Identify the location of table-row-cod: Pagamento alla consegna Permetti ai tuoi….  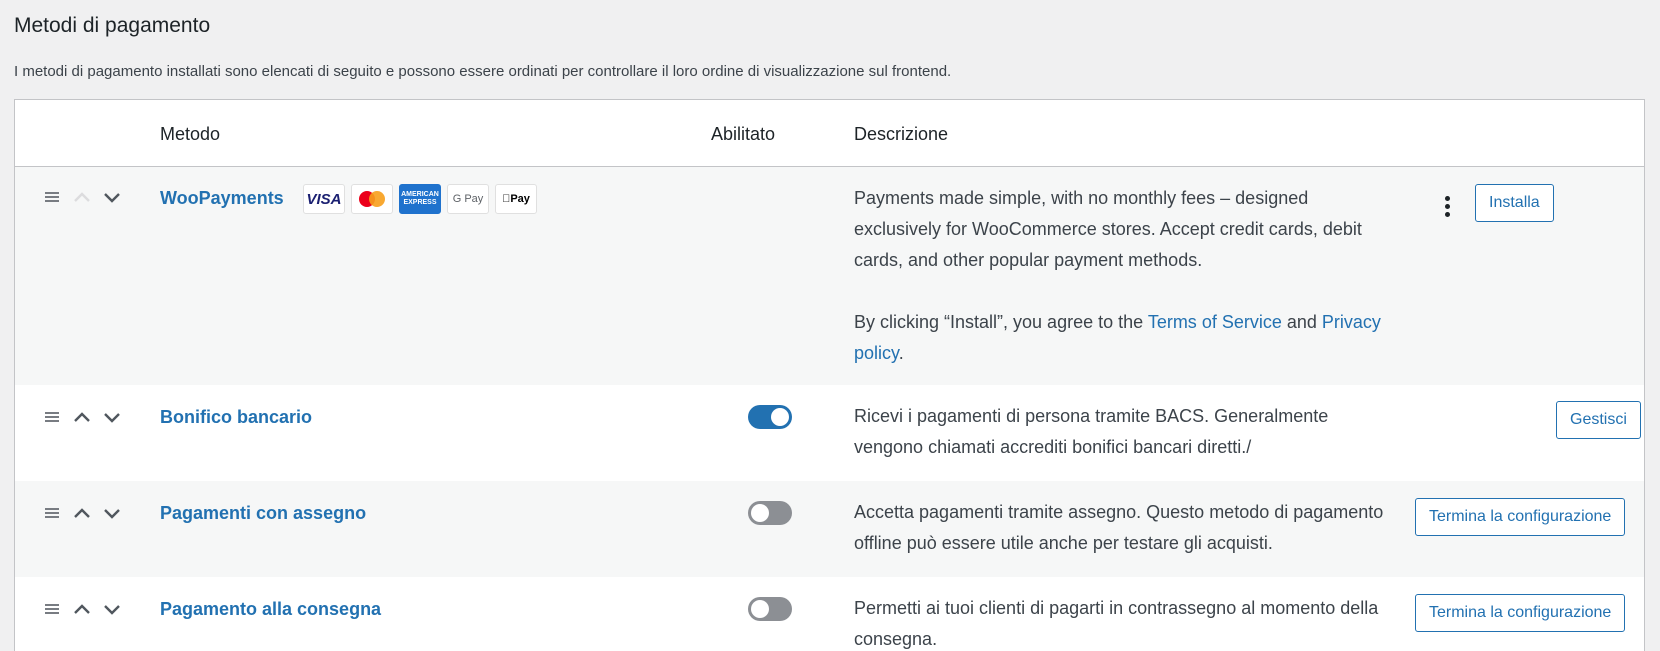
(829, 614).